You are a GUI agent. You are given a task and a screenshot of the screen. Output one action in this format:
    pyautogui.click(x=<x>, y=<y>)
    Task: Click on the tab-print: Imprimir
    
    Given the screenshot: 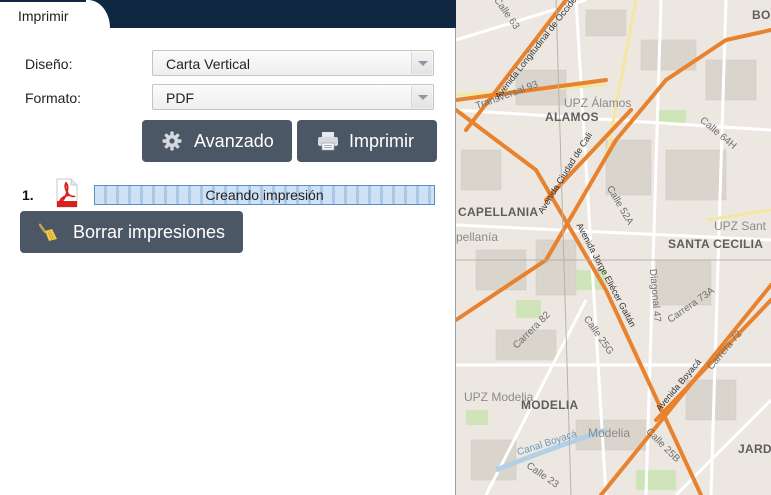 What is the action you would take?
    pyautogui.click(x=51, y=15)
    